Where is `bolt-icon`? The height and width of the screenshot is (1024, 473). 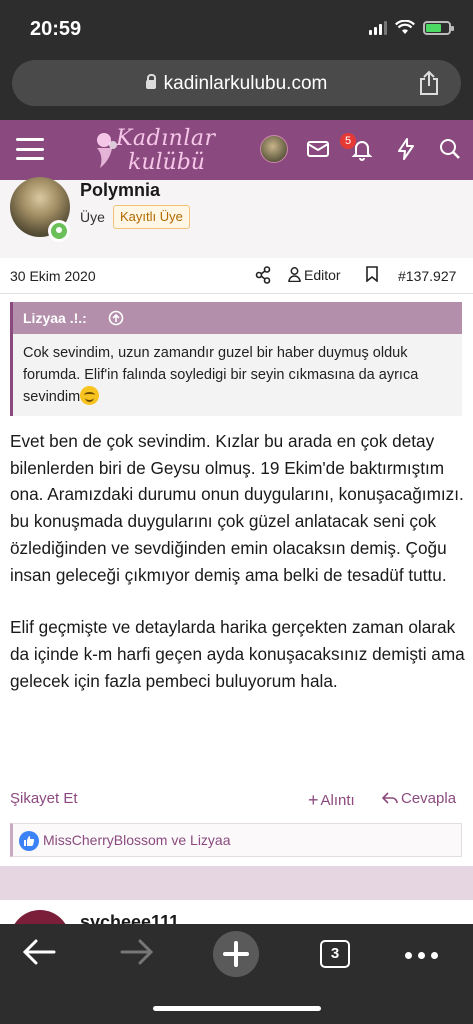 bolt-icon is located at coordinates (406, 149).